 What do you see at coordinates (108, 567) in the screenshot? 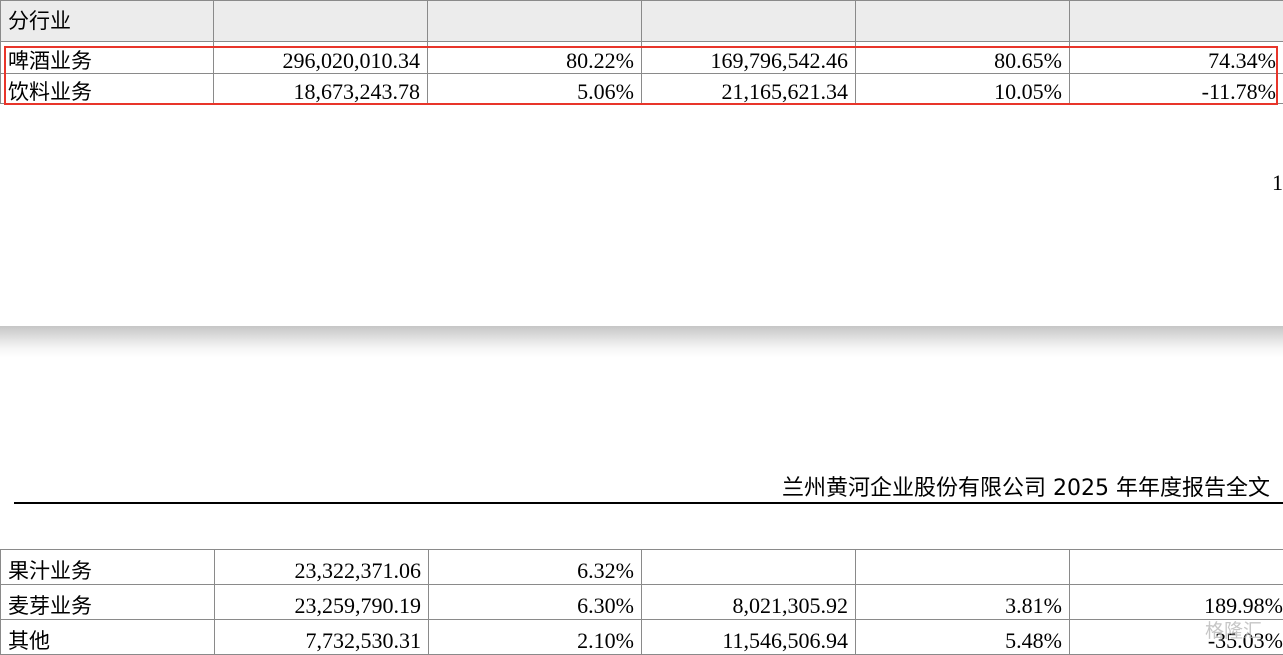
I see `row-label: 果汁业务` at bounding box center [108, 567].